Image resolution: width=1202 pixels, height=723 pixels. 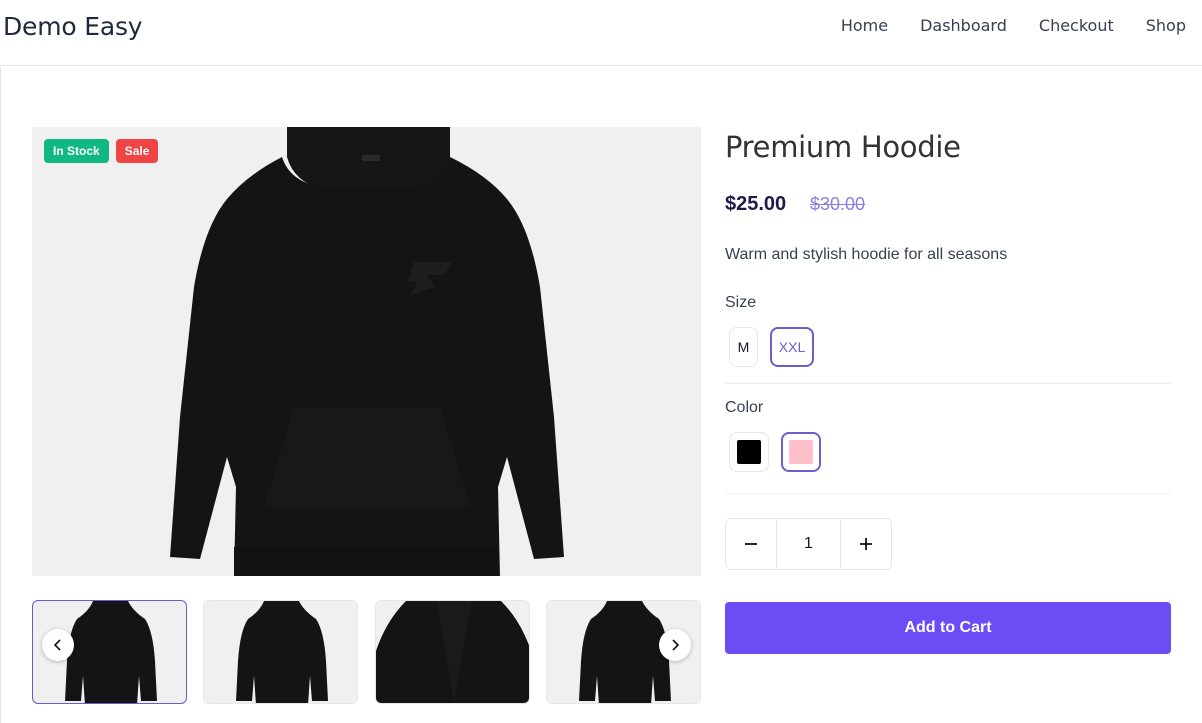 I want to click on nav-home: Home, so click(x=864, y=25).